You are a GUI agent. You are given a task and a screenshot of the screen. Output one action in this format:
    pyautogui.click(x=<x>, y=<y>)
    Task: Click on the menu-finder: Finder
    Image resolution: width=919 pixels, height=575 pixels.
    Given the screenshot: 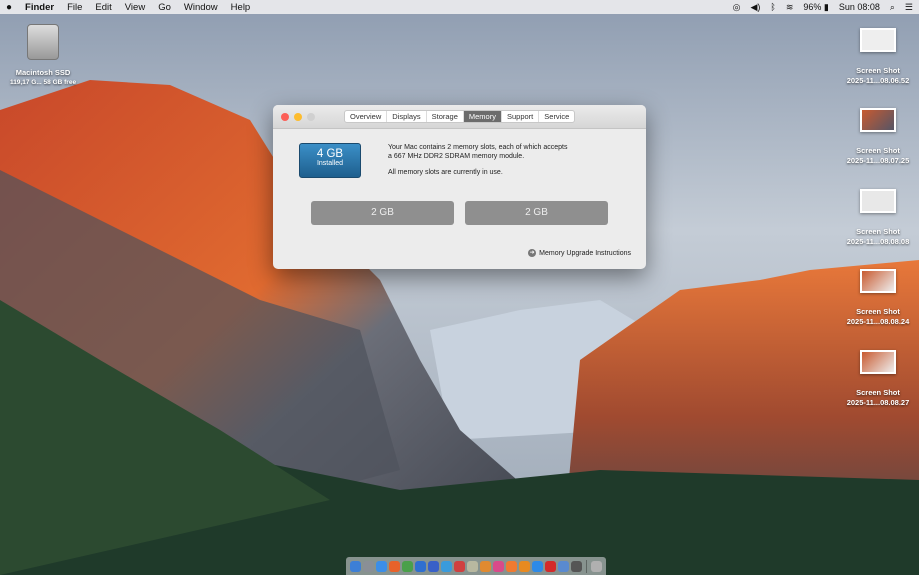 What is the action you would take?
    pyautogui.click(x=39, y=7)
    